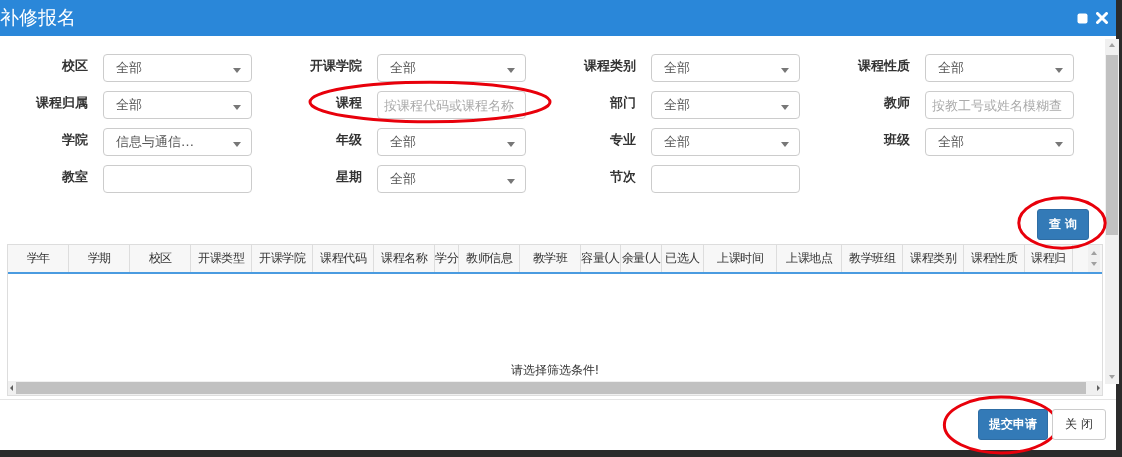 The image size is (1122, 457). Describe the element at coordinates (1094, 258) in the screenshot. I see `scrollbar-drawing` at that location.